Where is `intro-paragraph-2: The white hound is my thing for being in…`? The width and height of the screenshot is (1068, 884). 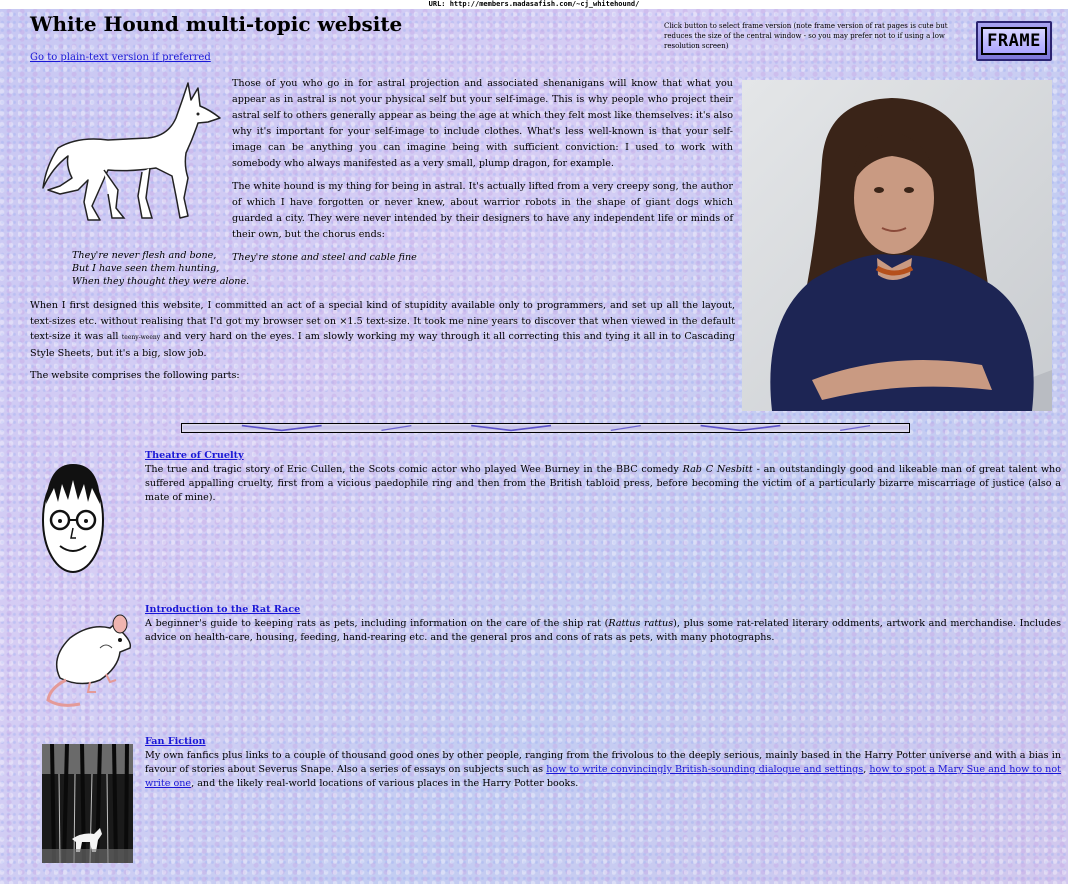
intro-paragraph-2: The white hound is my thing for being in… is located at coordinates (482, 210).